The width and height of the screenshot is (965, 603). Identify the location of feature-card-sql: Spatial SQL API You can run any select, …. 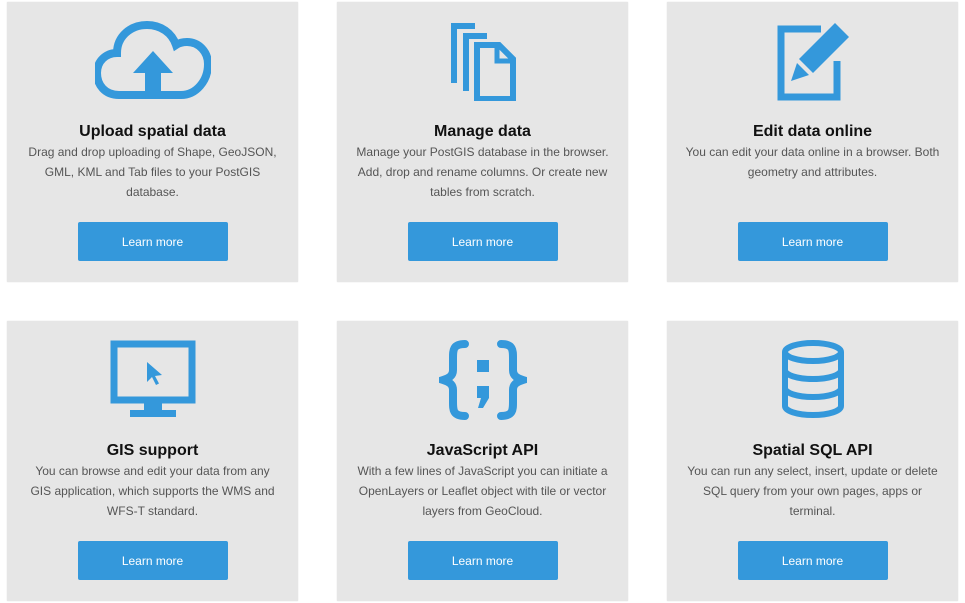
(812, 461).